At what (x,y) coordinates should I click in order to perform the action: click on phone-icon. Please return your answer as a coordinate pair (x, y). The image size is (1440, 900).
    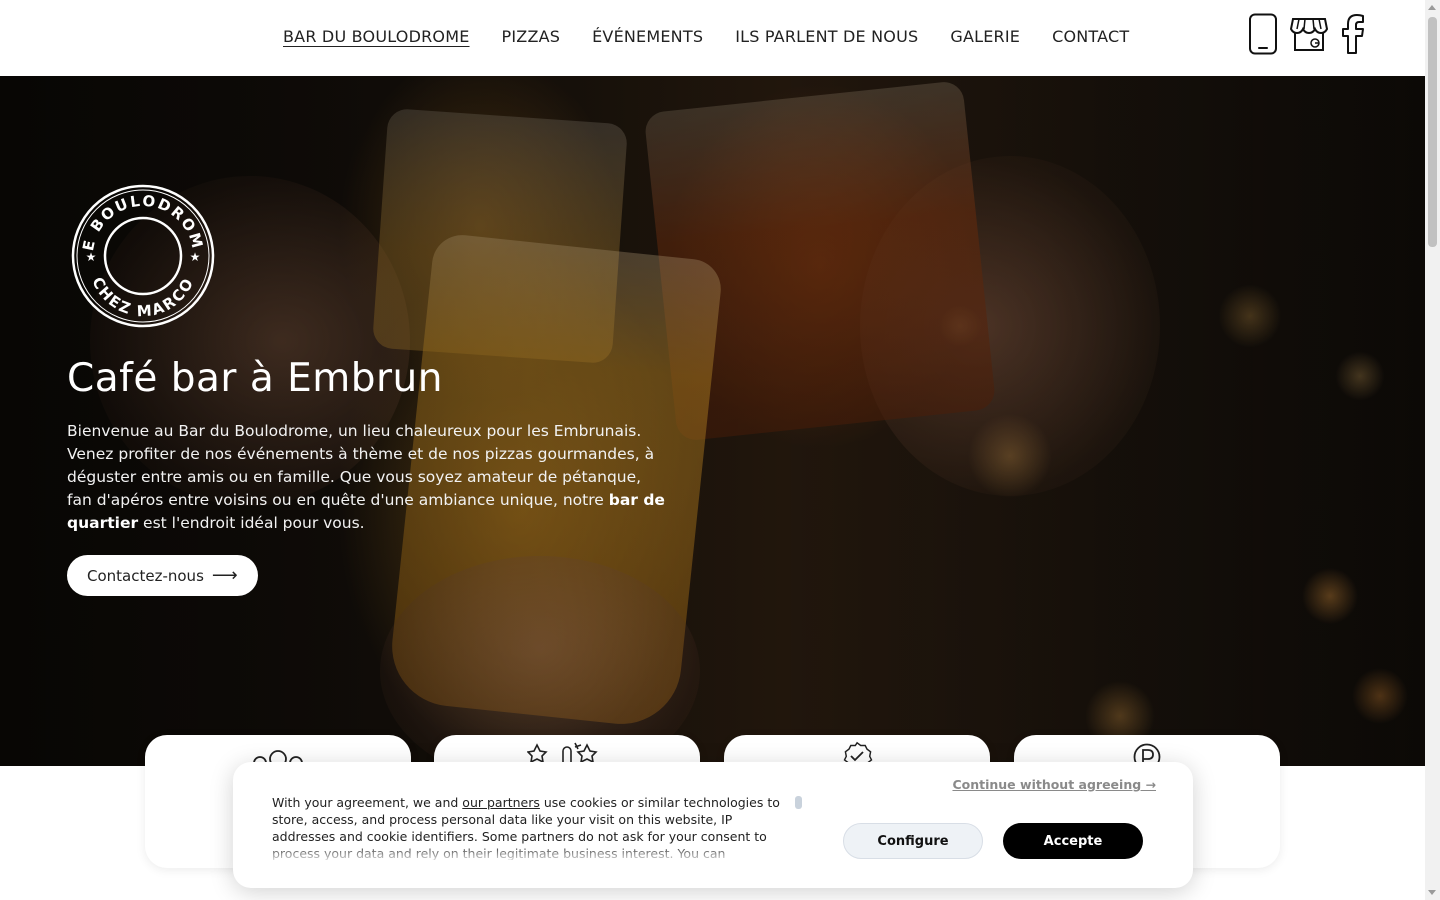
    Looking at the image, I should click on (1263, 34).